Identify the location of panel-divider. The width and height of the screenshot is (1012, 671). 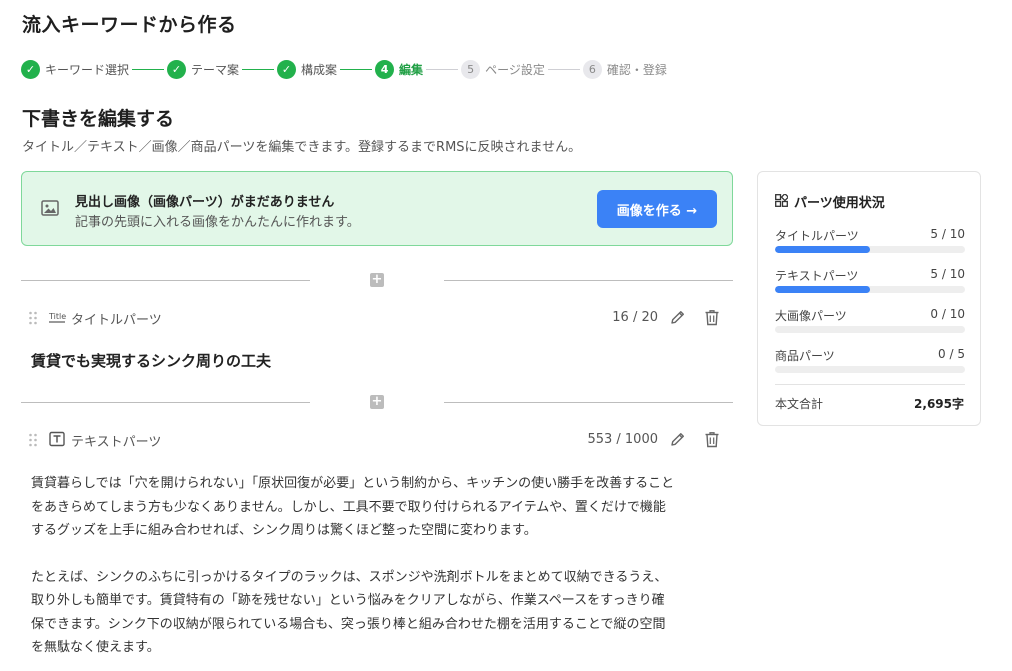
(870, 384).